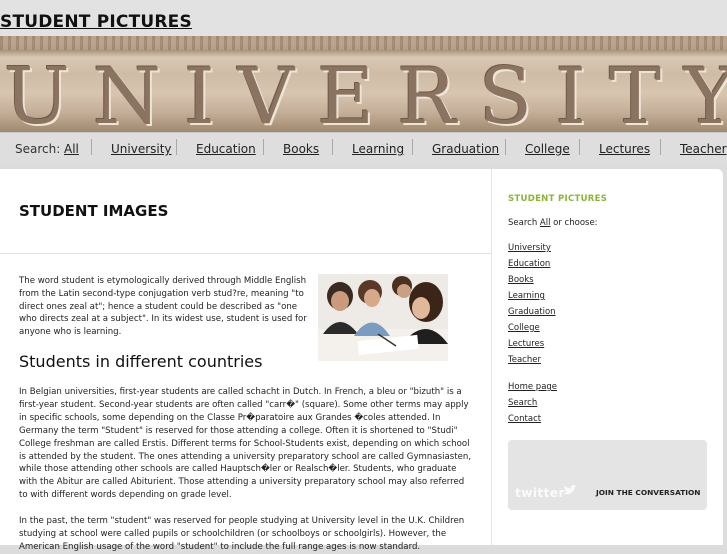  Describe the element at coordinates (529, 264) in the screenshot. I see `sidebar-link-education: Education` at that location.